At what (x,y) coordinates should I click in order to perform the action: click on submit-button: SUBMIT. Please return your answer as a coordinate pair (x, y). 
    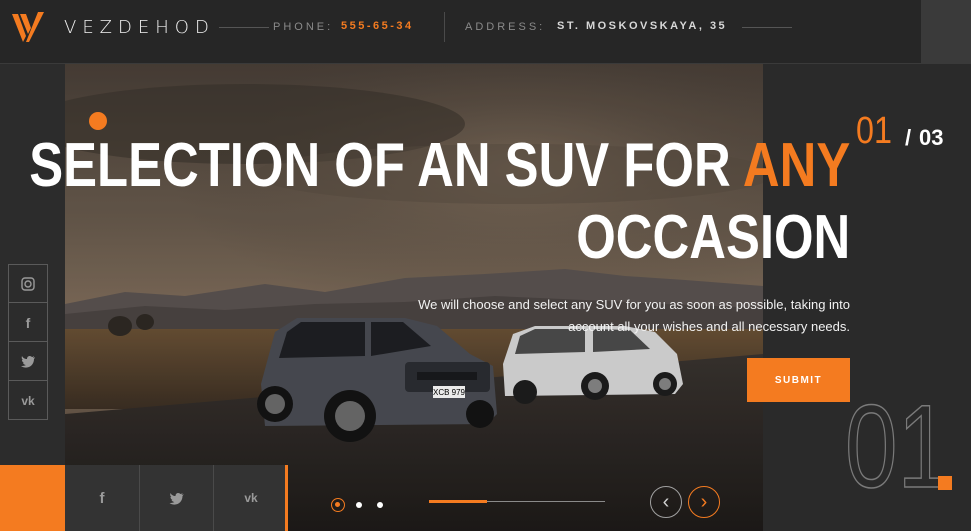
    Looking at the image, I should click on (798, 380).